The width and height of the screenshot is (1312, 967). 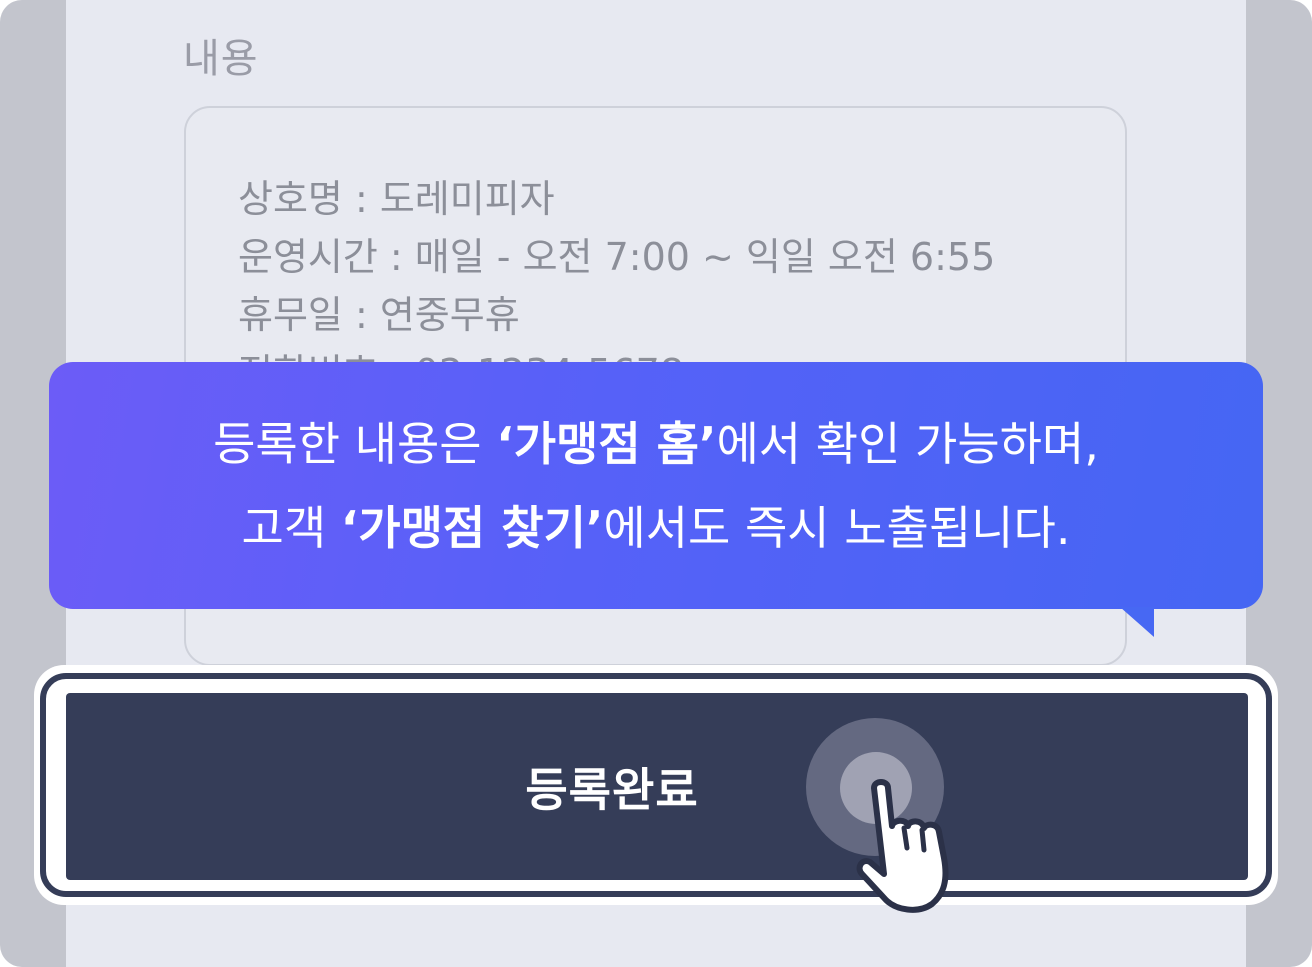 I want to click on tooltip-line-1-suffix: 에서 확인 가능하며,, so click(x=907, y=443).